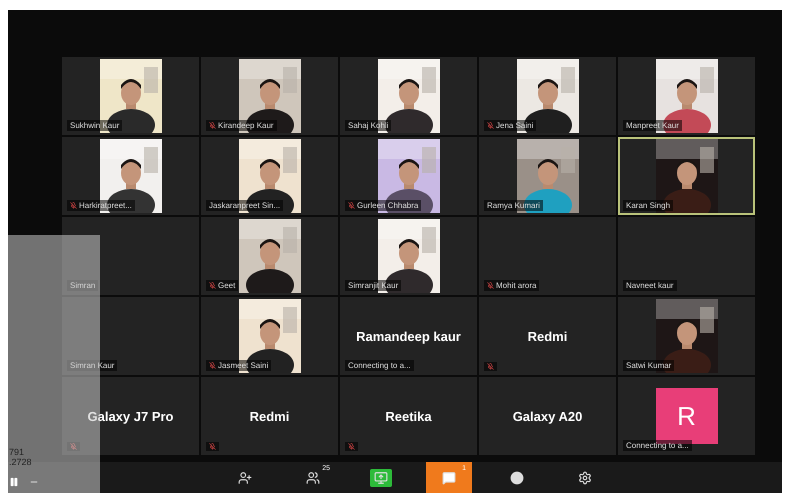 Image resolution: width=790 pixels, height=493 pixels. What do you see at coordinates (313, 477) in the screenshot?
I see `participants-icon` at bounding box center [313, 477].